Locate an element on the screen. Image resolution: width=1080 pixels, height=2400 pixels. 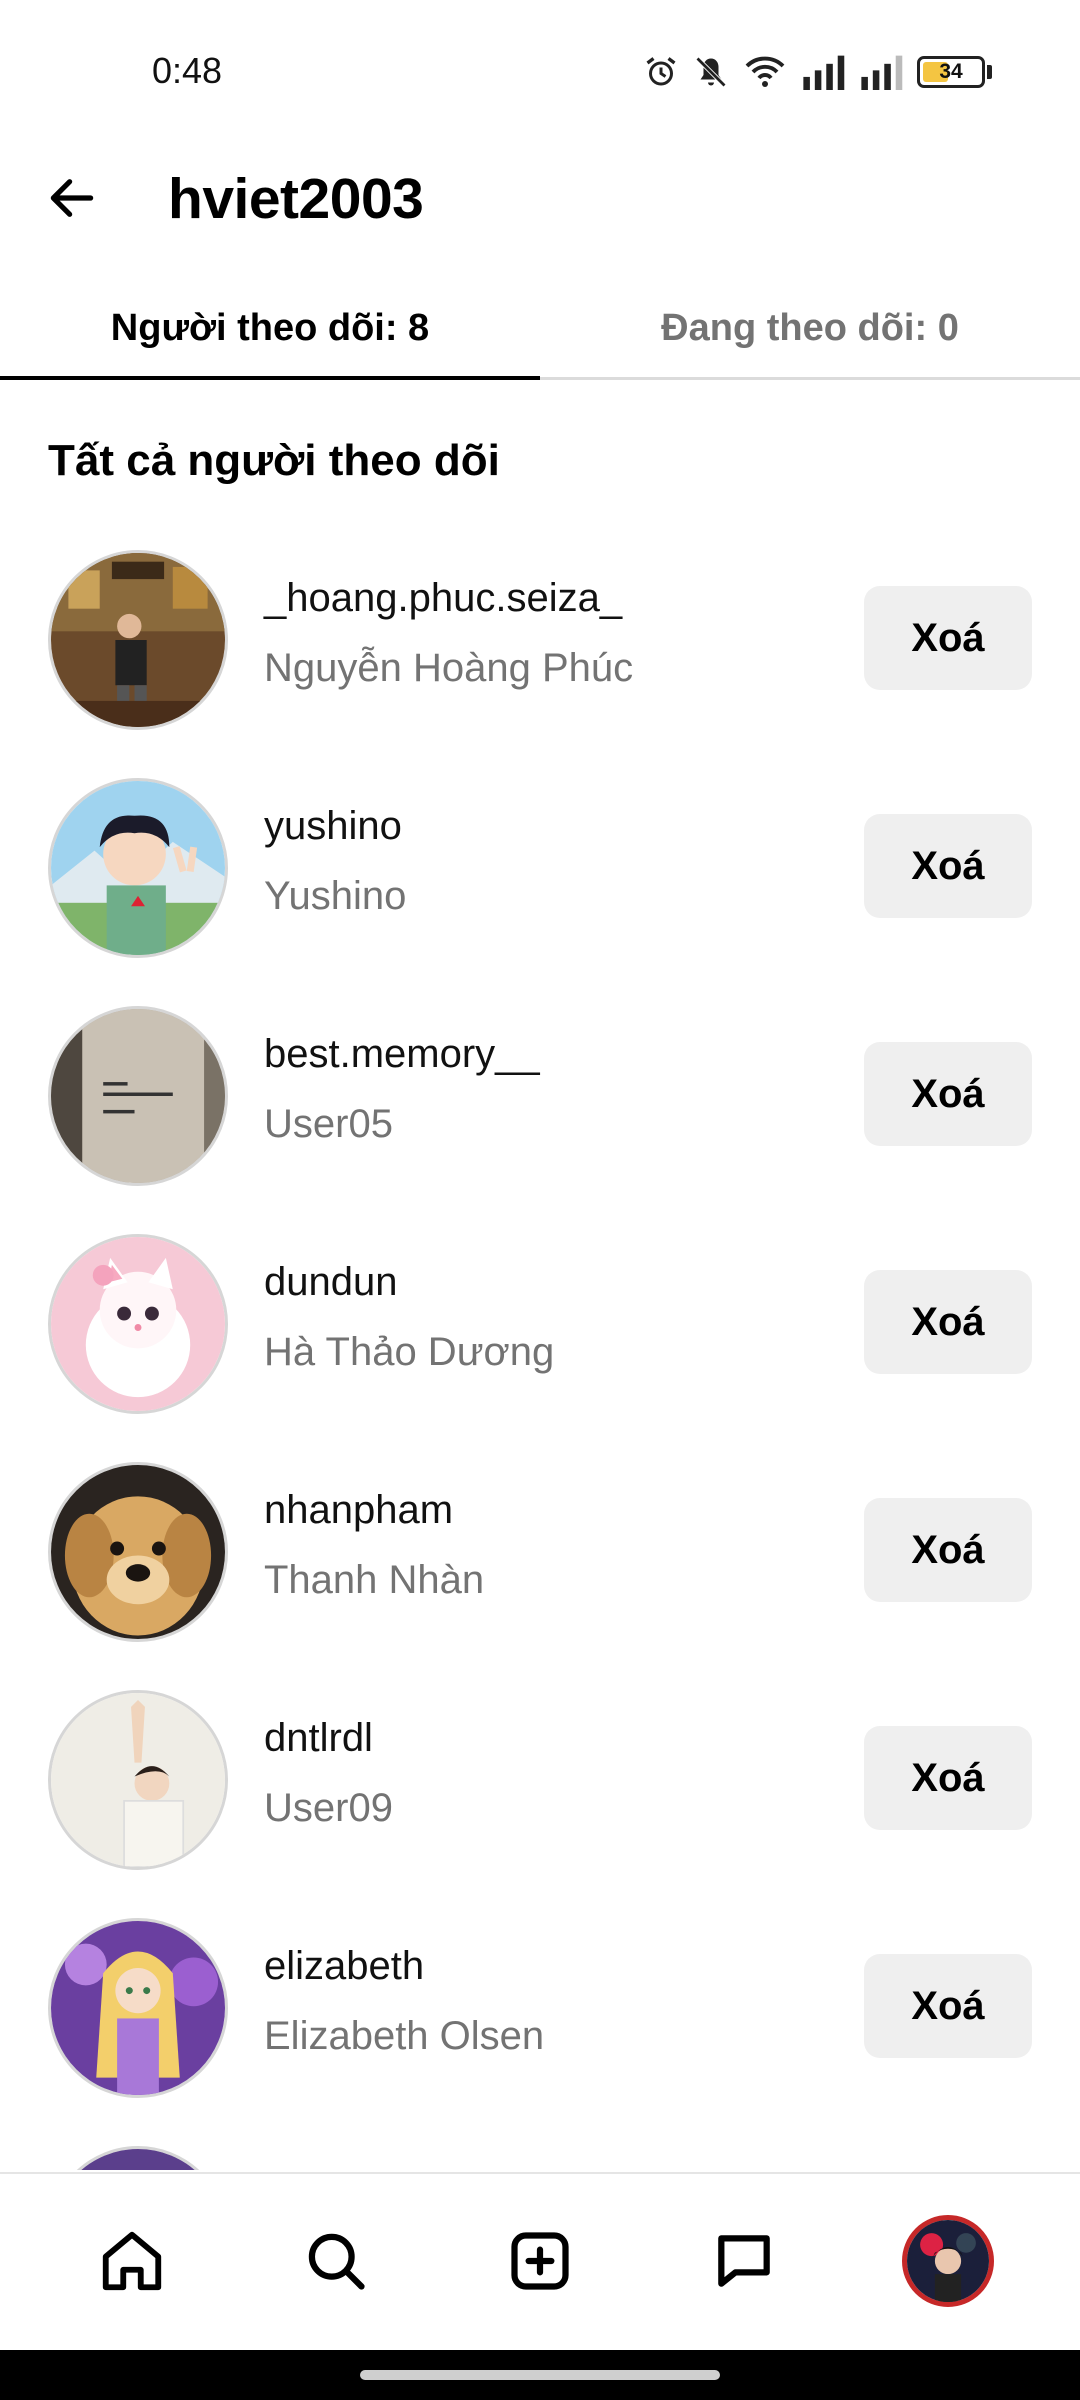
follower-name: User09 is located at coordinates (328, 1808).